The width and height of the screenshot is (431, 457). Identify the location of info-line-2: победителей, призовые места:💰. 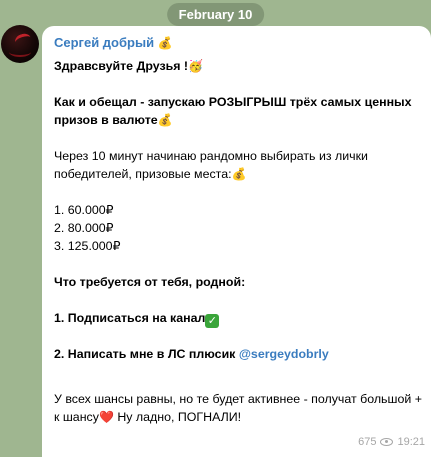
(237, 174).